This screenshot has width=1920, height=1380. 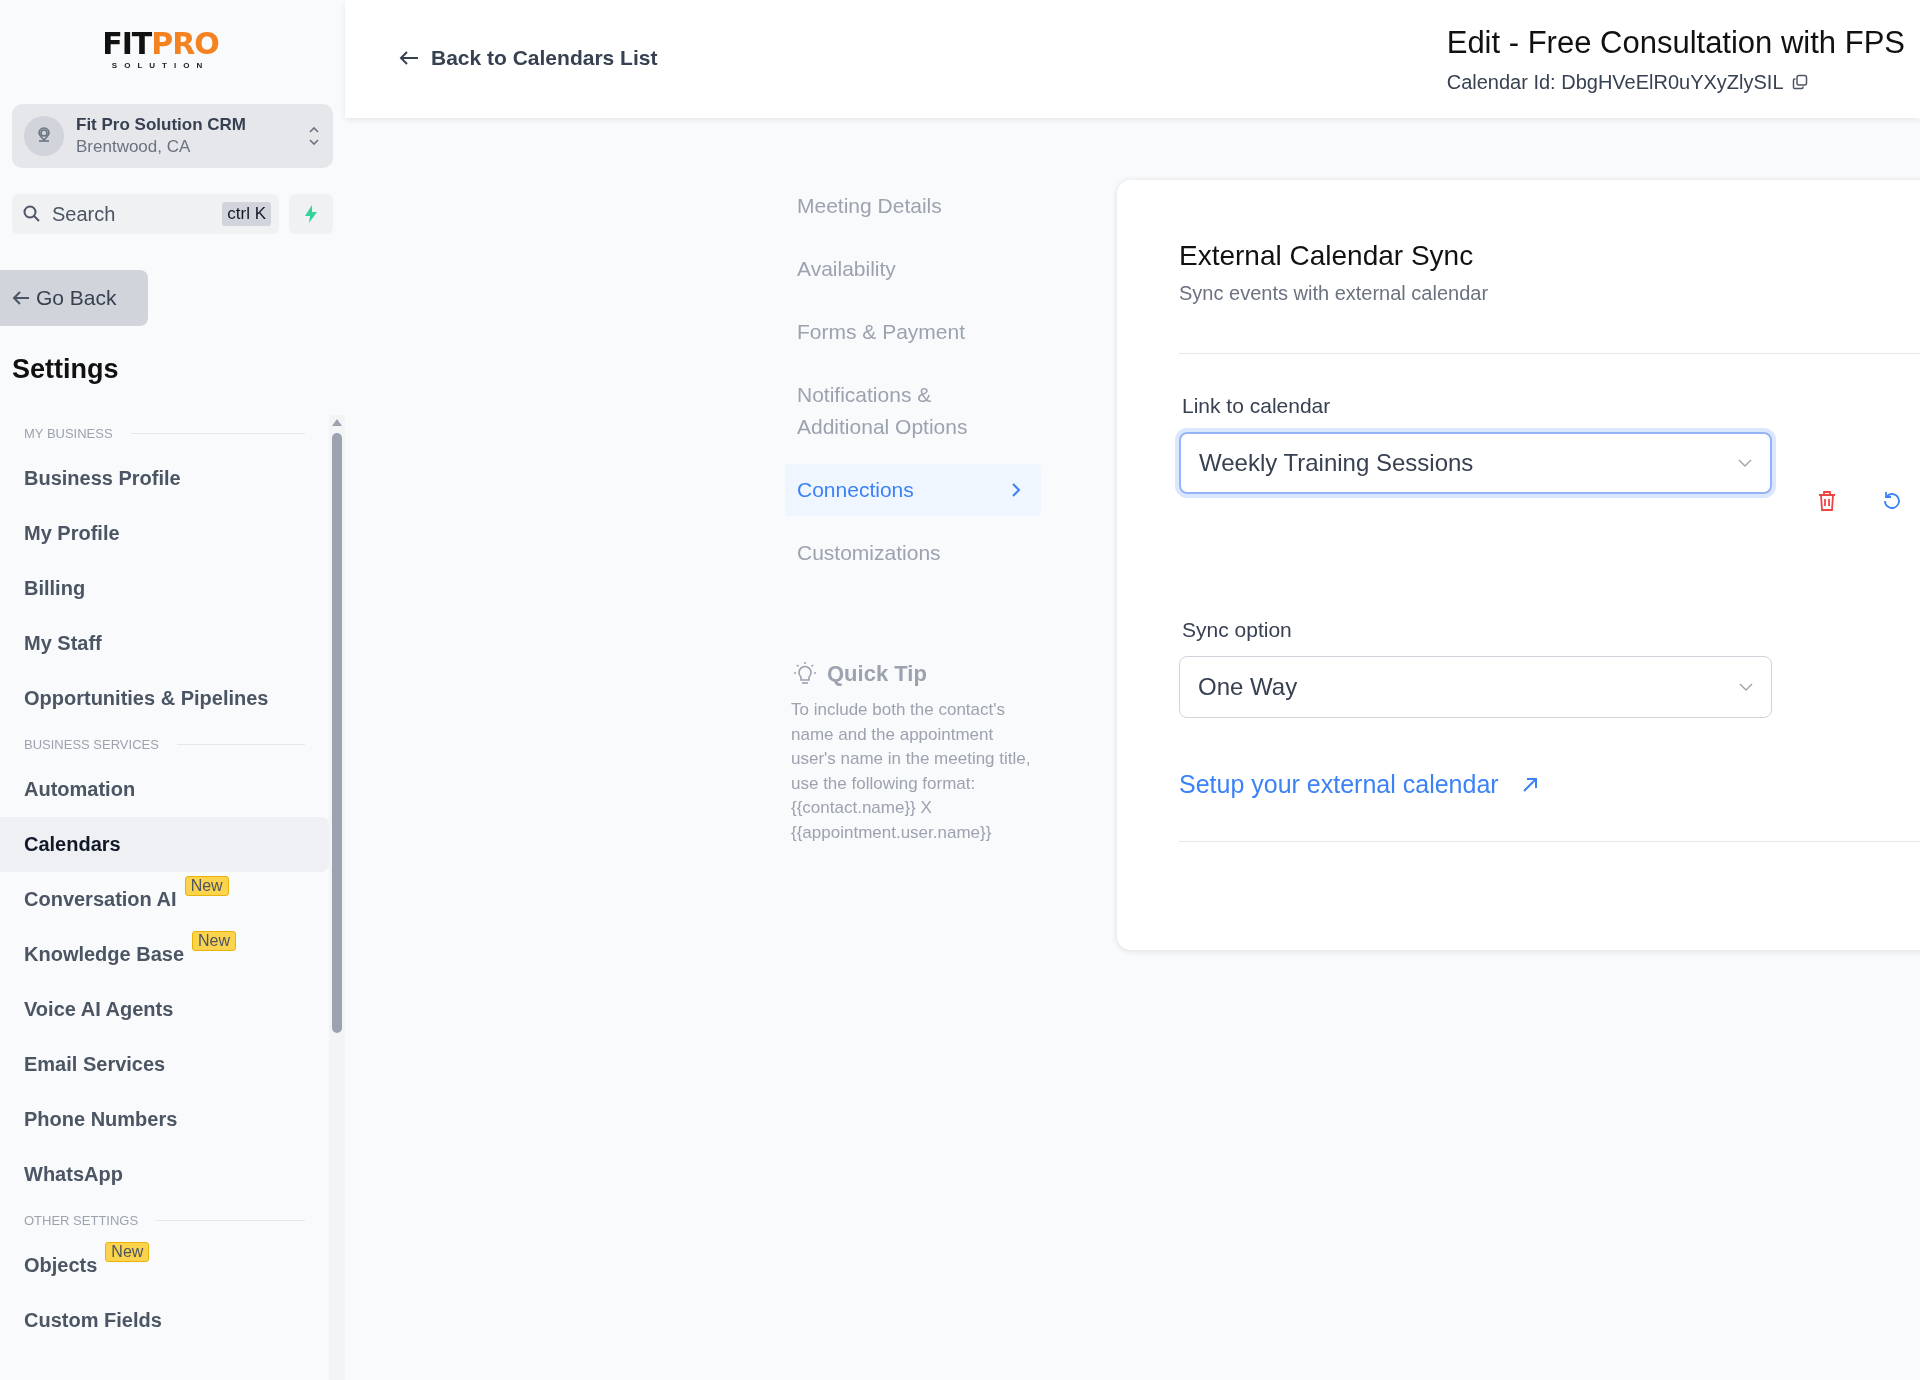 I want to click on chevron-up-down-icon, so click(x=314, y=136).